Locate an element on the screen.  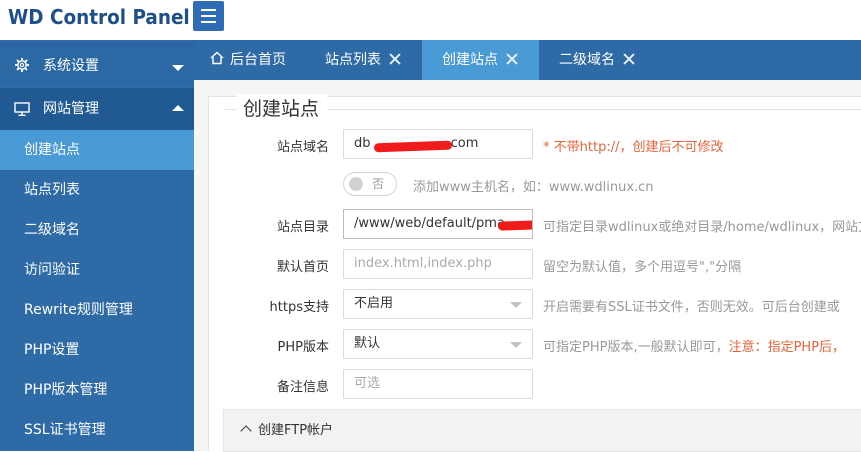
tab-home: 后台首页 is located at coordinates (251, 60).